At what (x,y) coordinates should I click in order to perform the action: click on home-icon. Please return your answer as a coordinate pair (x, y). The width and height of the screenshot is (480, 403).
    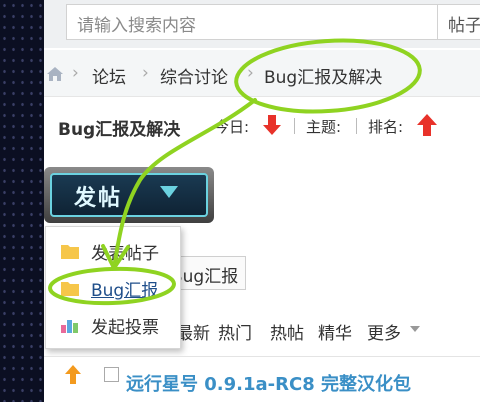
    Looking at the image, I should click on (55, 74).